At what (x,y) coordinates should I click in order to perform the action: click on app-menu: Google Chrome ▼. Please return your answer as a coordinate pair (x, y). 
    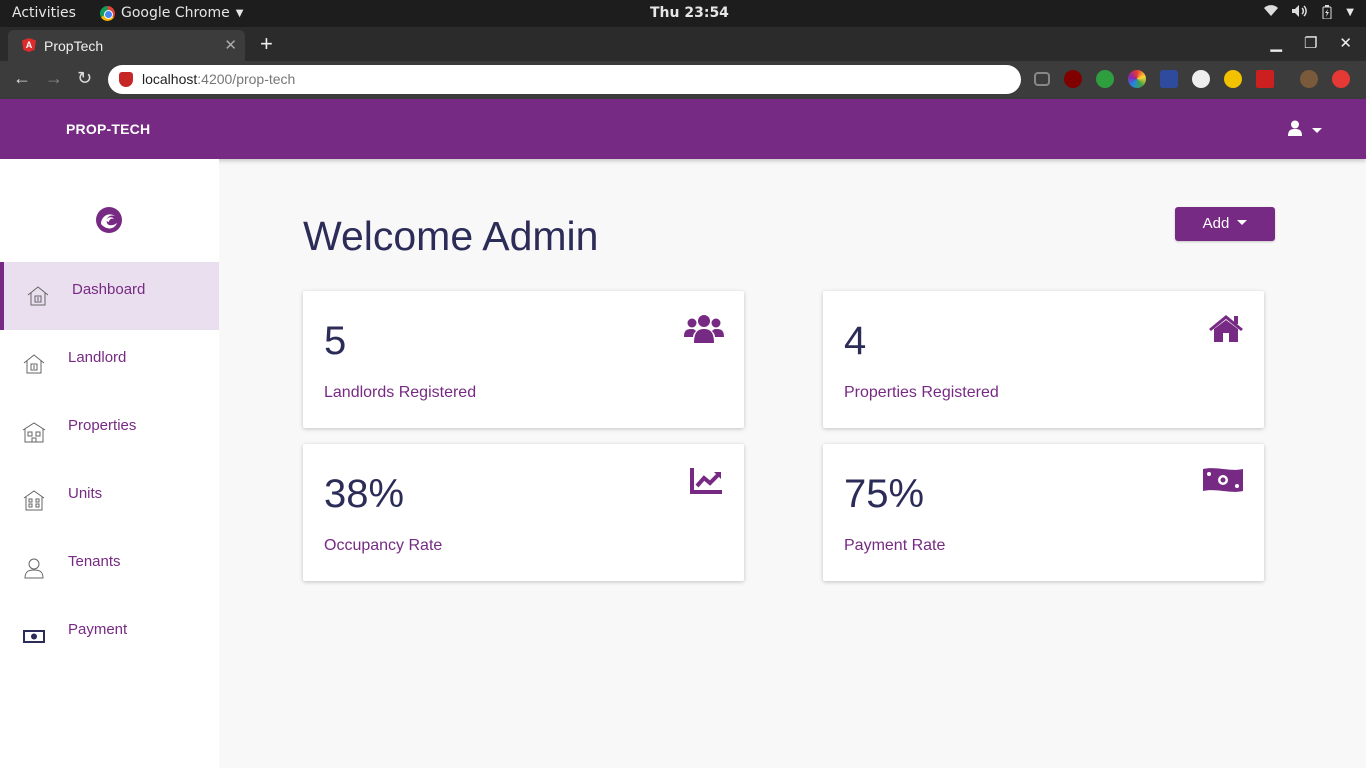
    Looking at the image, I should click on (171, 13).